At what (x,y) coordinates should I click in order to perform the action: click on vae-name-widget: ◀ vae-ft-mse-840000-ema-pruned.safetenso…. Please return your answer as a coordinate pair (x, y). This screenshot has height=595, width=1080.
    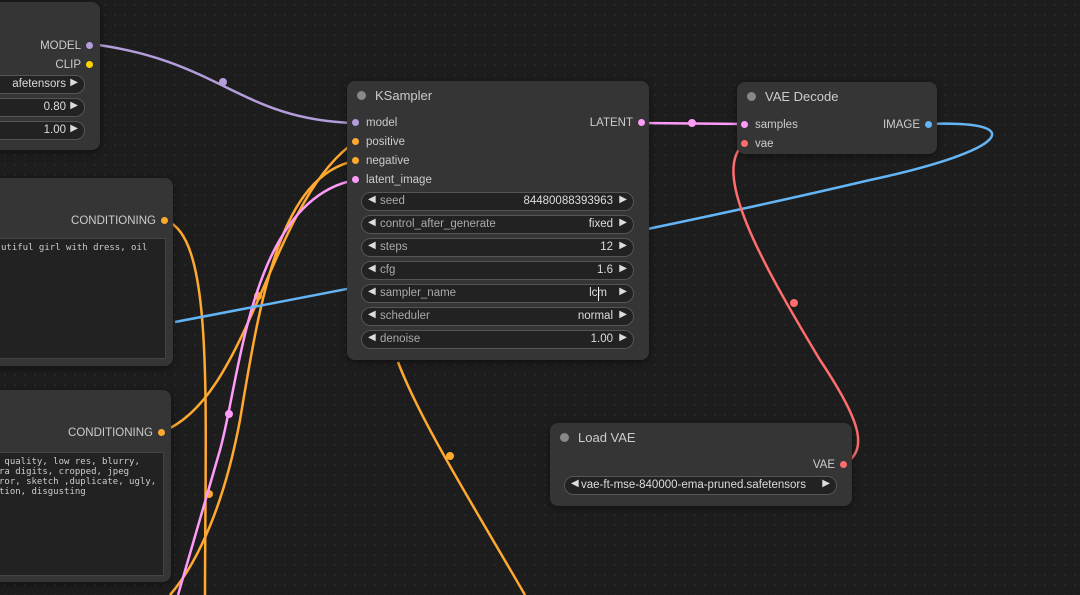
    Looking at the image, I should click on (700, 485).